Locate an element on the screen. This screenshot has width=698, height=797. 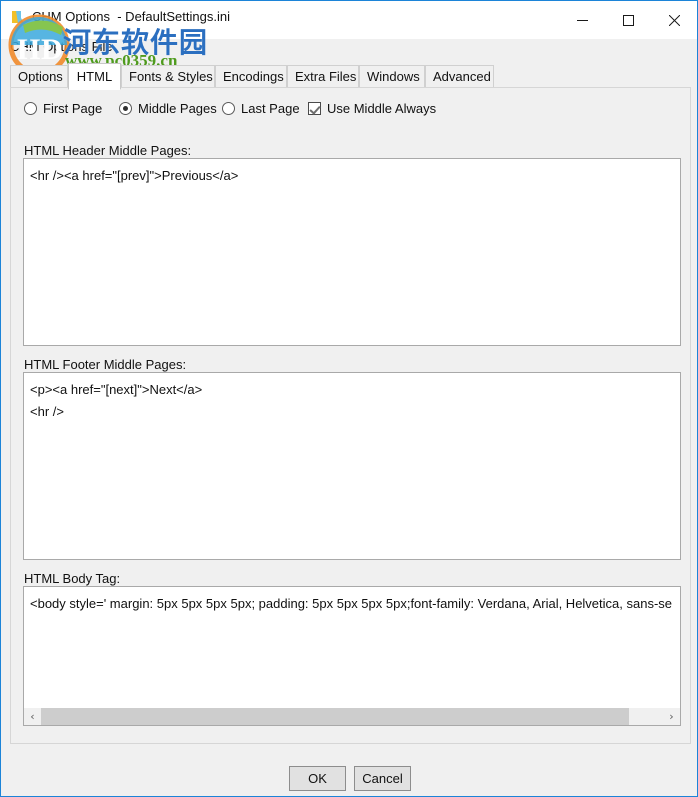
radio-middle-pages: Middle Pages is located at coordinates (172, 109).